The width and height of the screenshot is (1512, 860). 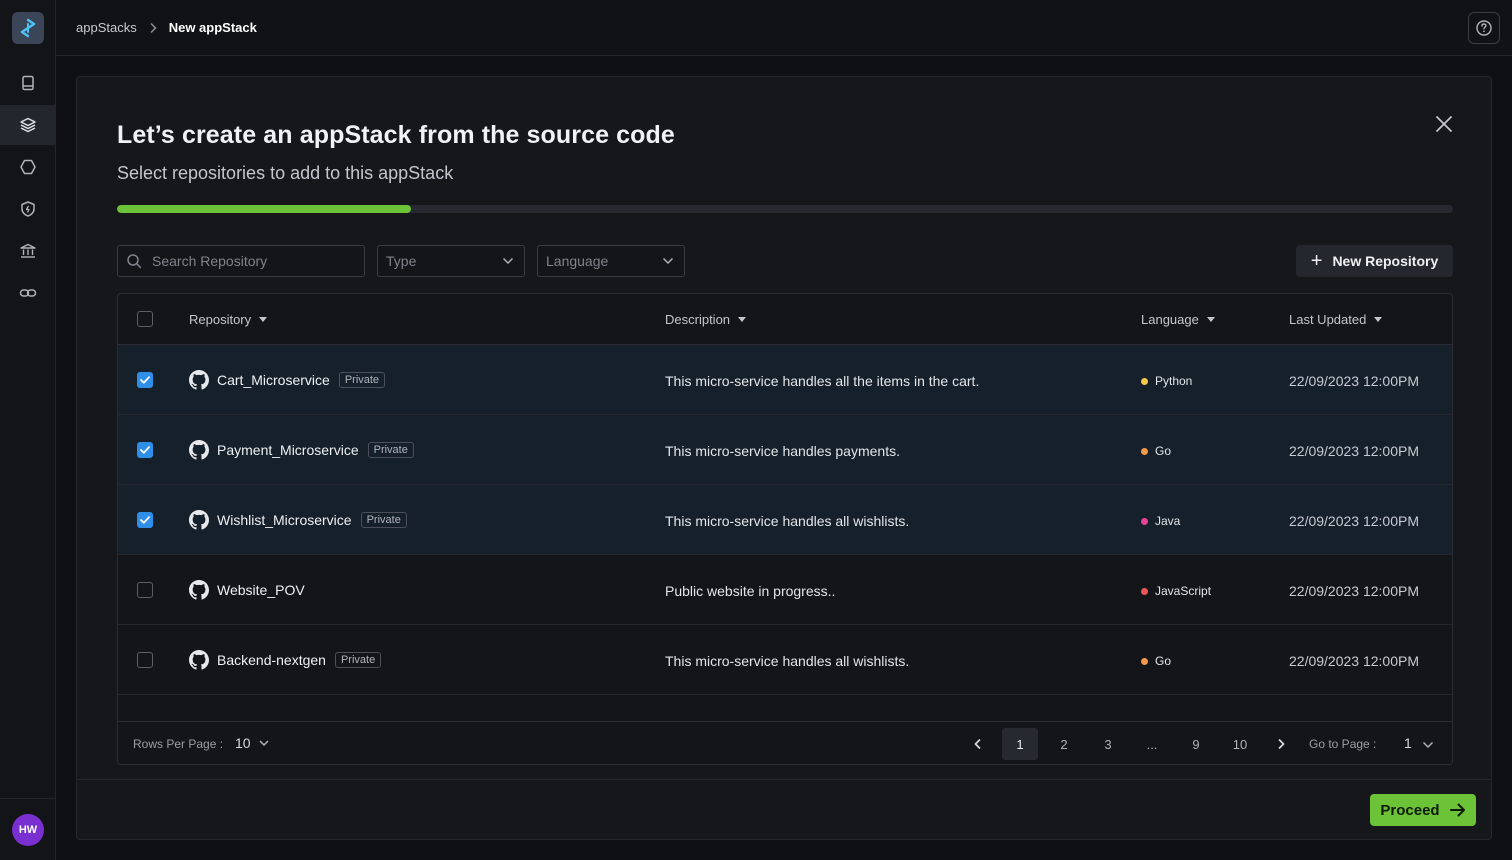 What do you see at coordinates (784, 28) in the screenshot?
I see `top-bar: appStacks New appStack` at bounding box center [784, 28].